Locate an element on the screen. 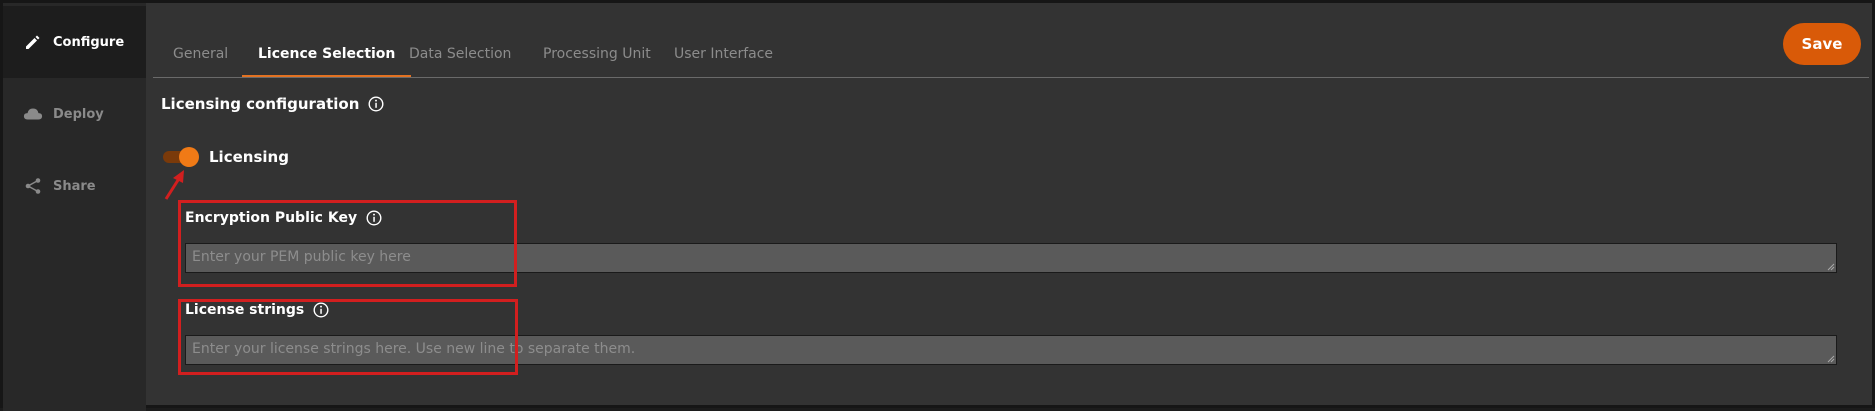 Image resolution: width=1875 pixels, height=411 pixels. toggle-knob is located at coordinates (189, 157).